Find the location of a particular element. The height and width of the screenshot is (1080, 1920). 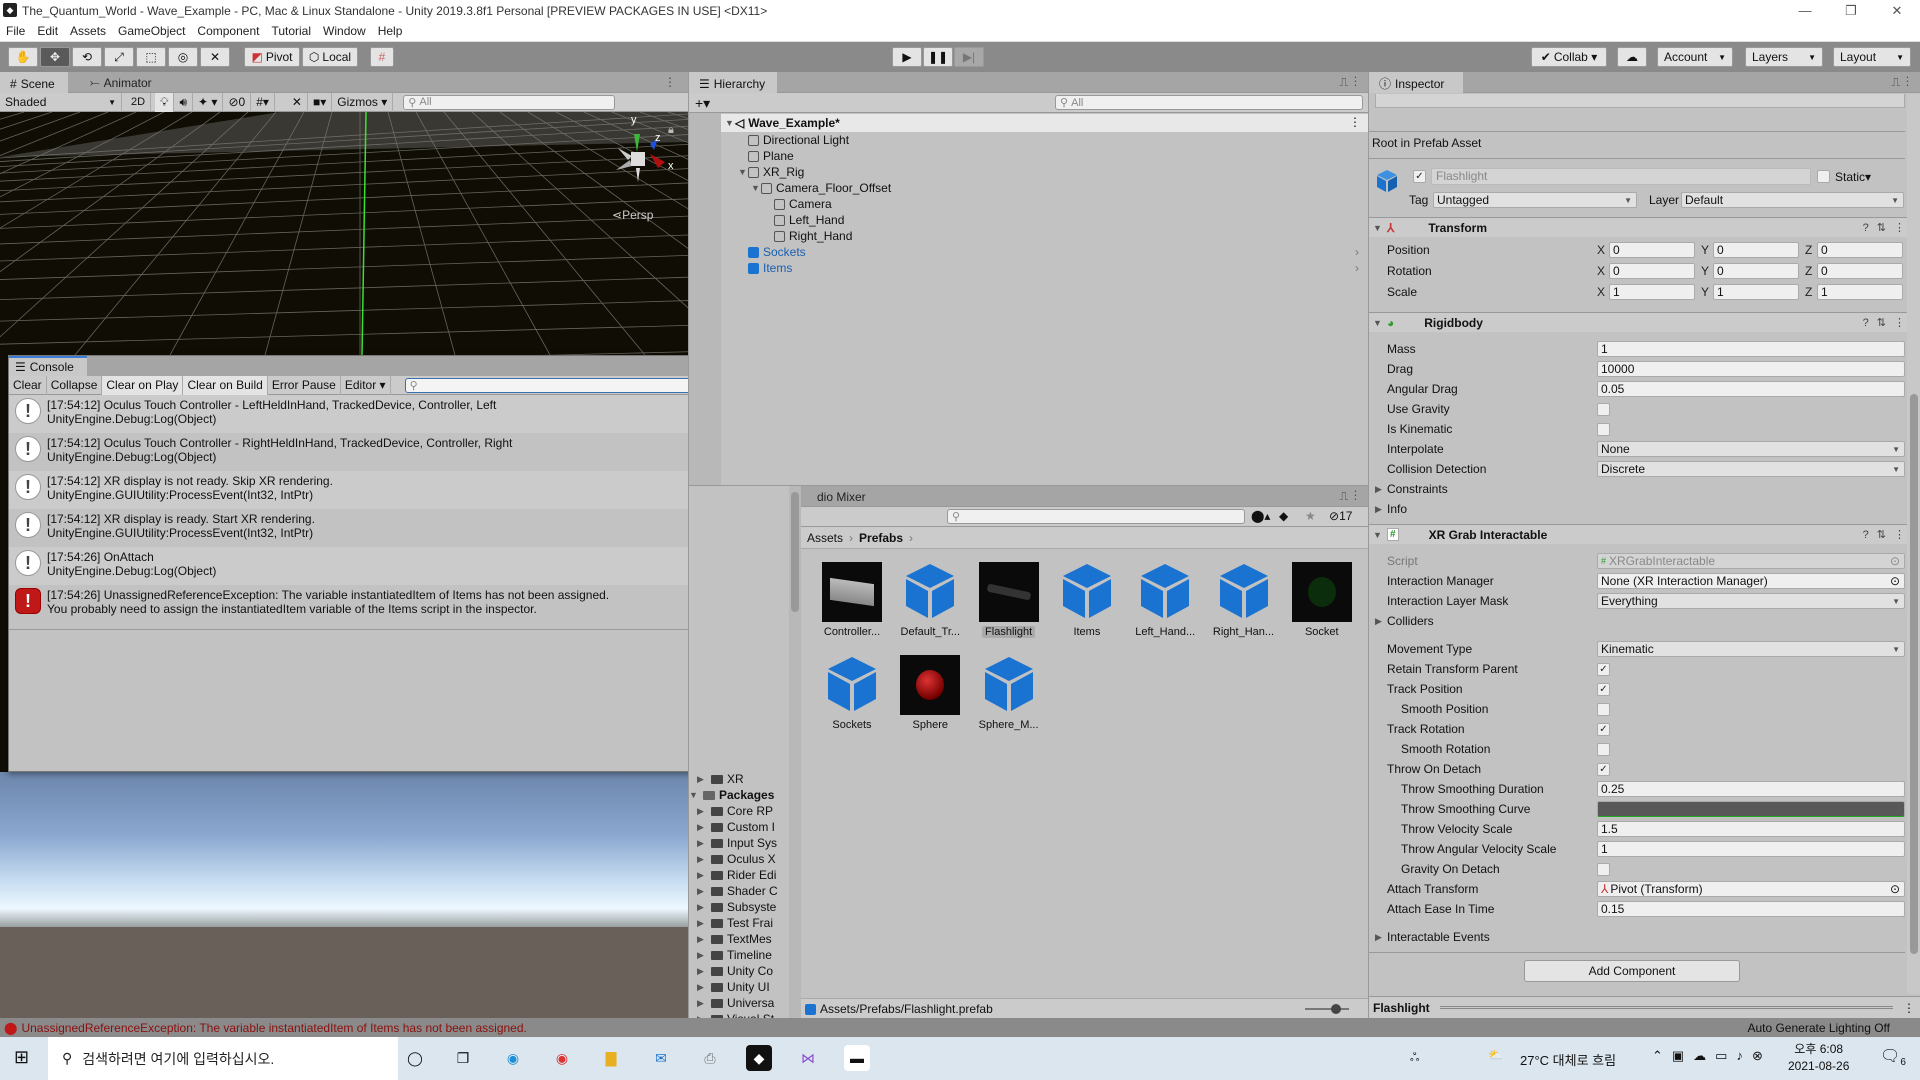

error-pause-toggle: Error Pause is located at coordinates (304, 385).